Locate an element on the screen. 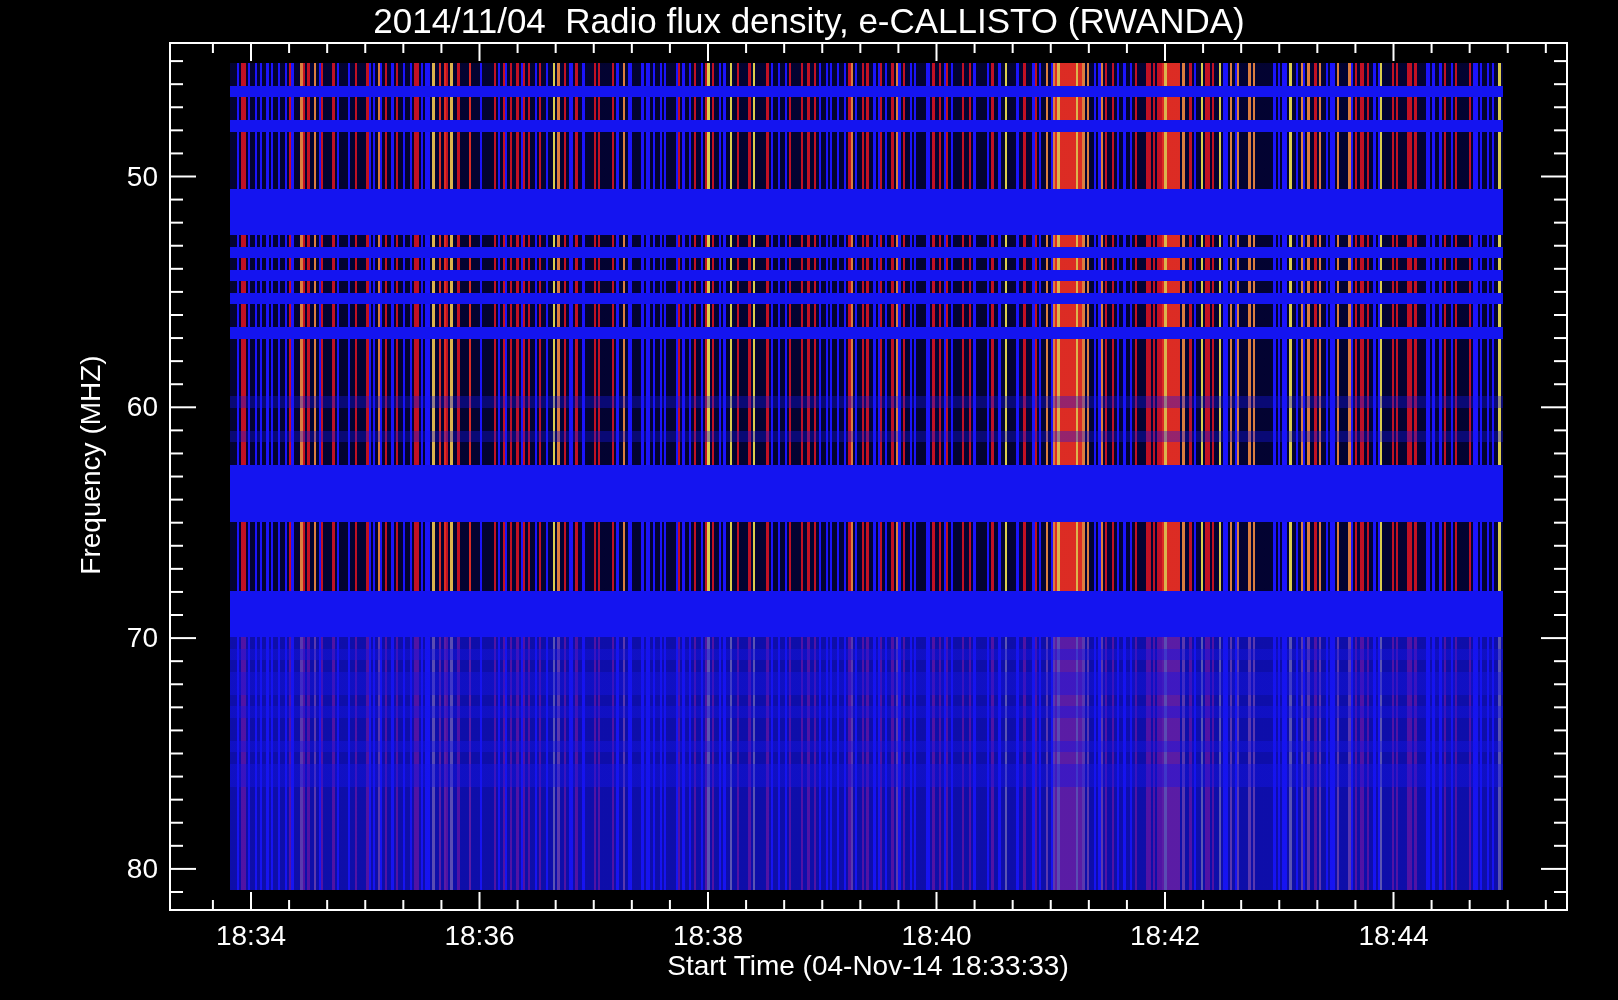 The height and width of the screenshot is (1000, 1618). x-tick-label: 18:40 is located at coordinates (936, 936).